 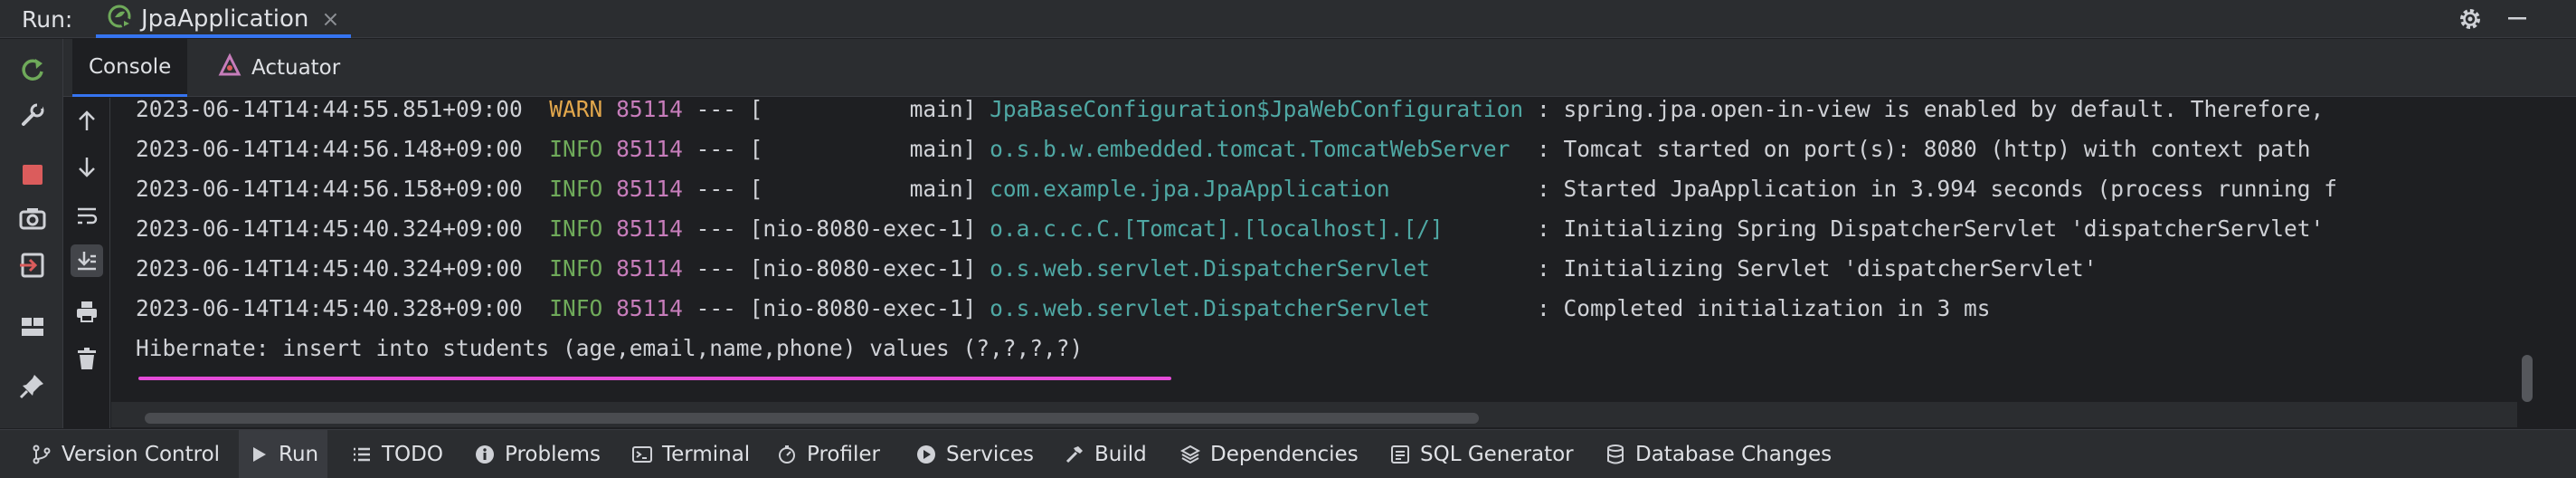 I want to click on tool-version-control-label: Version Control, so click(x=142, y=454).